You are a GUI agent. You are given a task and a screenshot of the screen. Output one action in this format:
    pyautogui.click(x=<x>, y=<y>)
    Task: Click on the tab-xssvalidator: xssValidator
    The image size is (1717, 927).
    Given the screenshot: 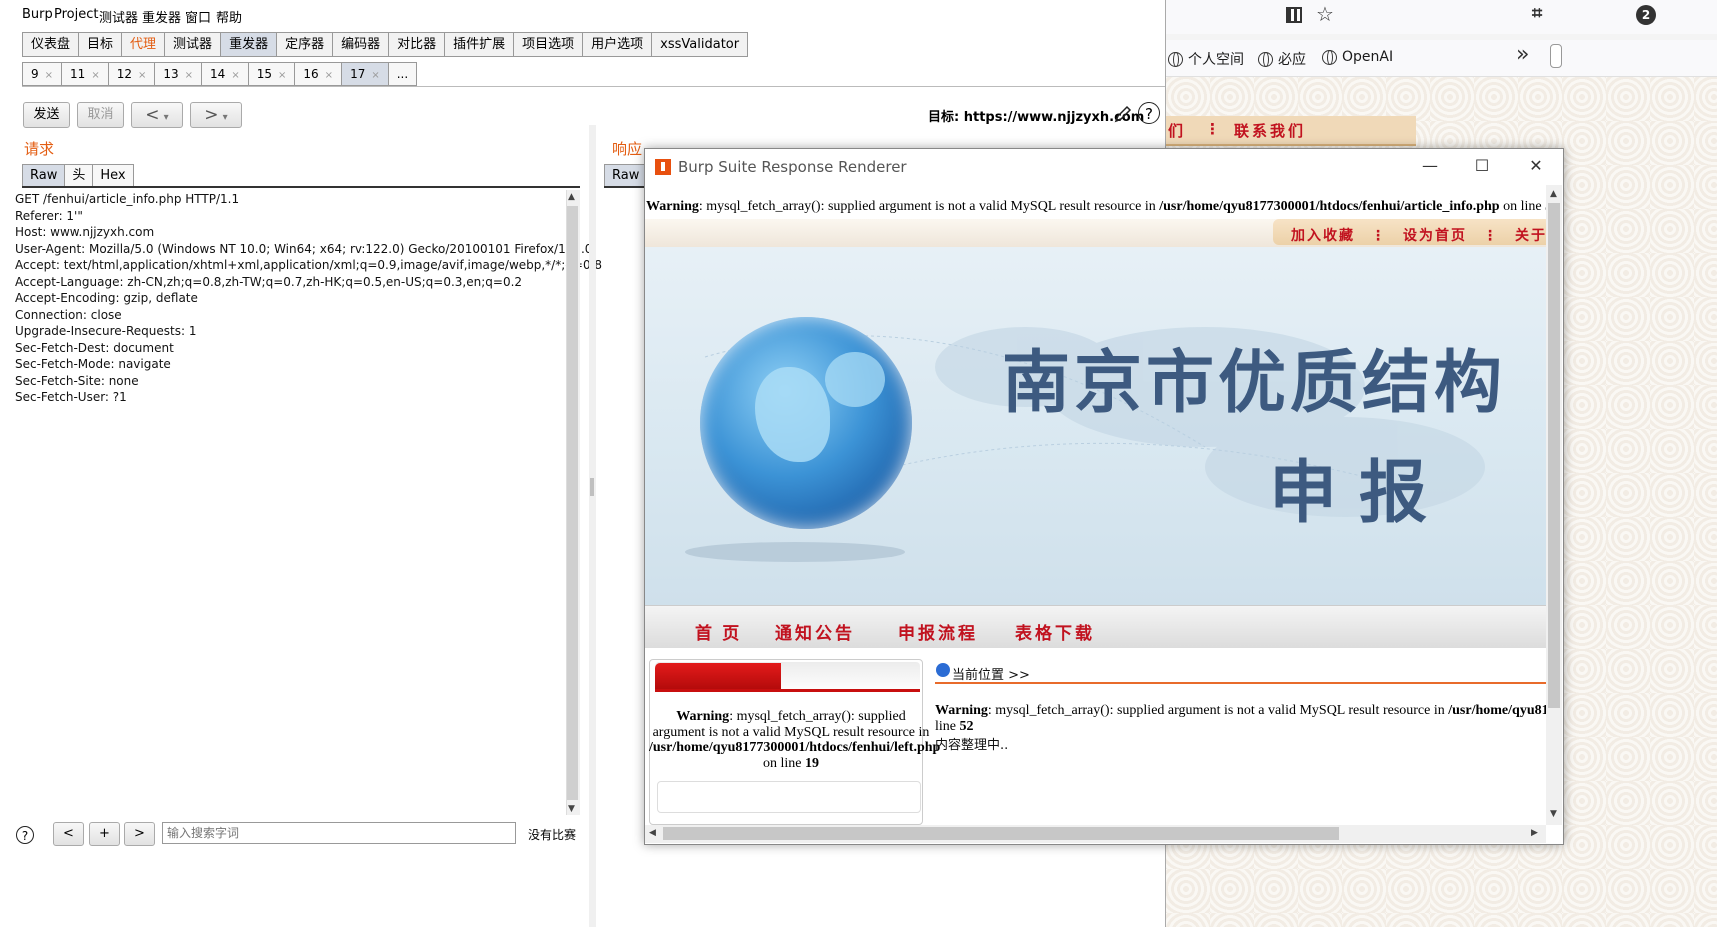 What is the action you would take?
    pyautogui.click(x=700, y=44)
    